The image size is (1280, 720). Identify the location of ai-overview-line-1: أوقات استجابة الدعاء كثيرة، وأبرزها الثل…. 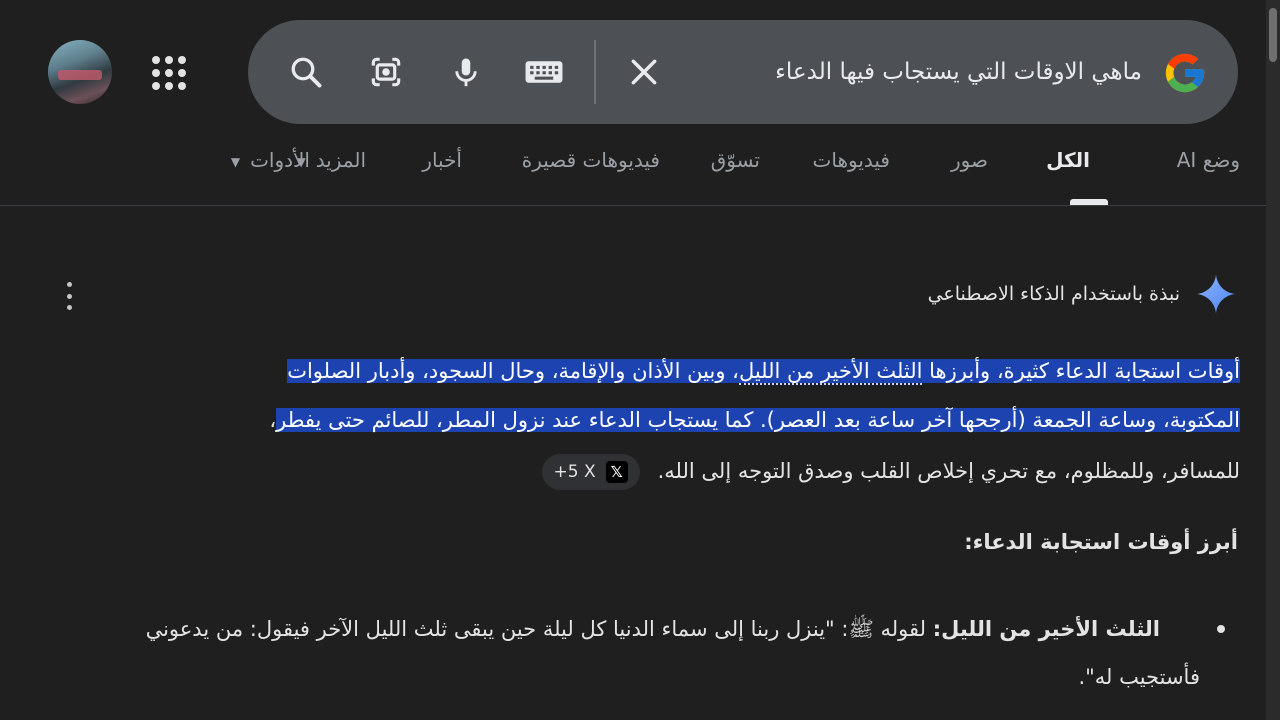
(650, 371).